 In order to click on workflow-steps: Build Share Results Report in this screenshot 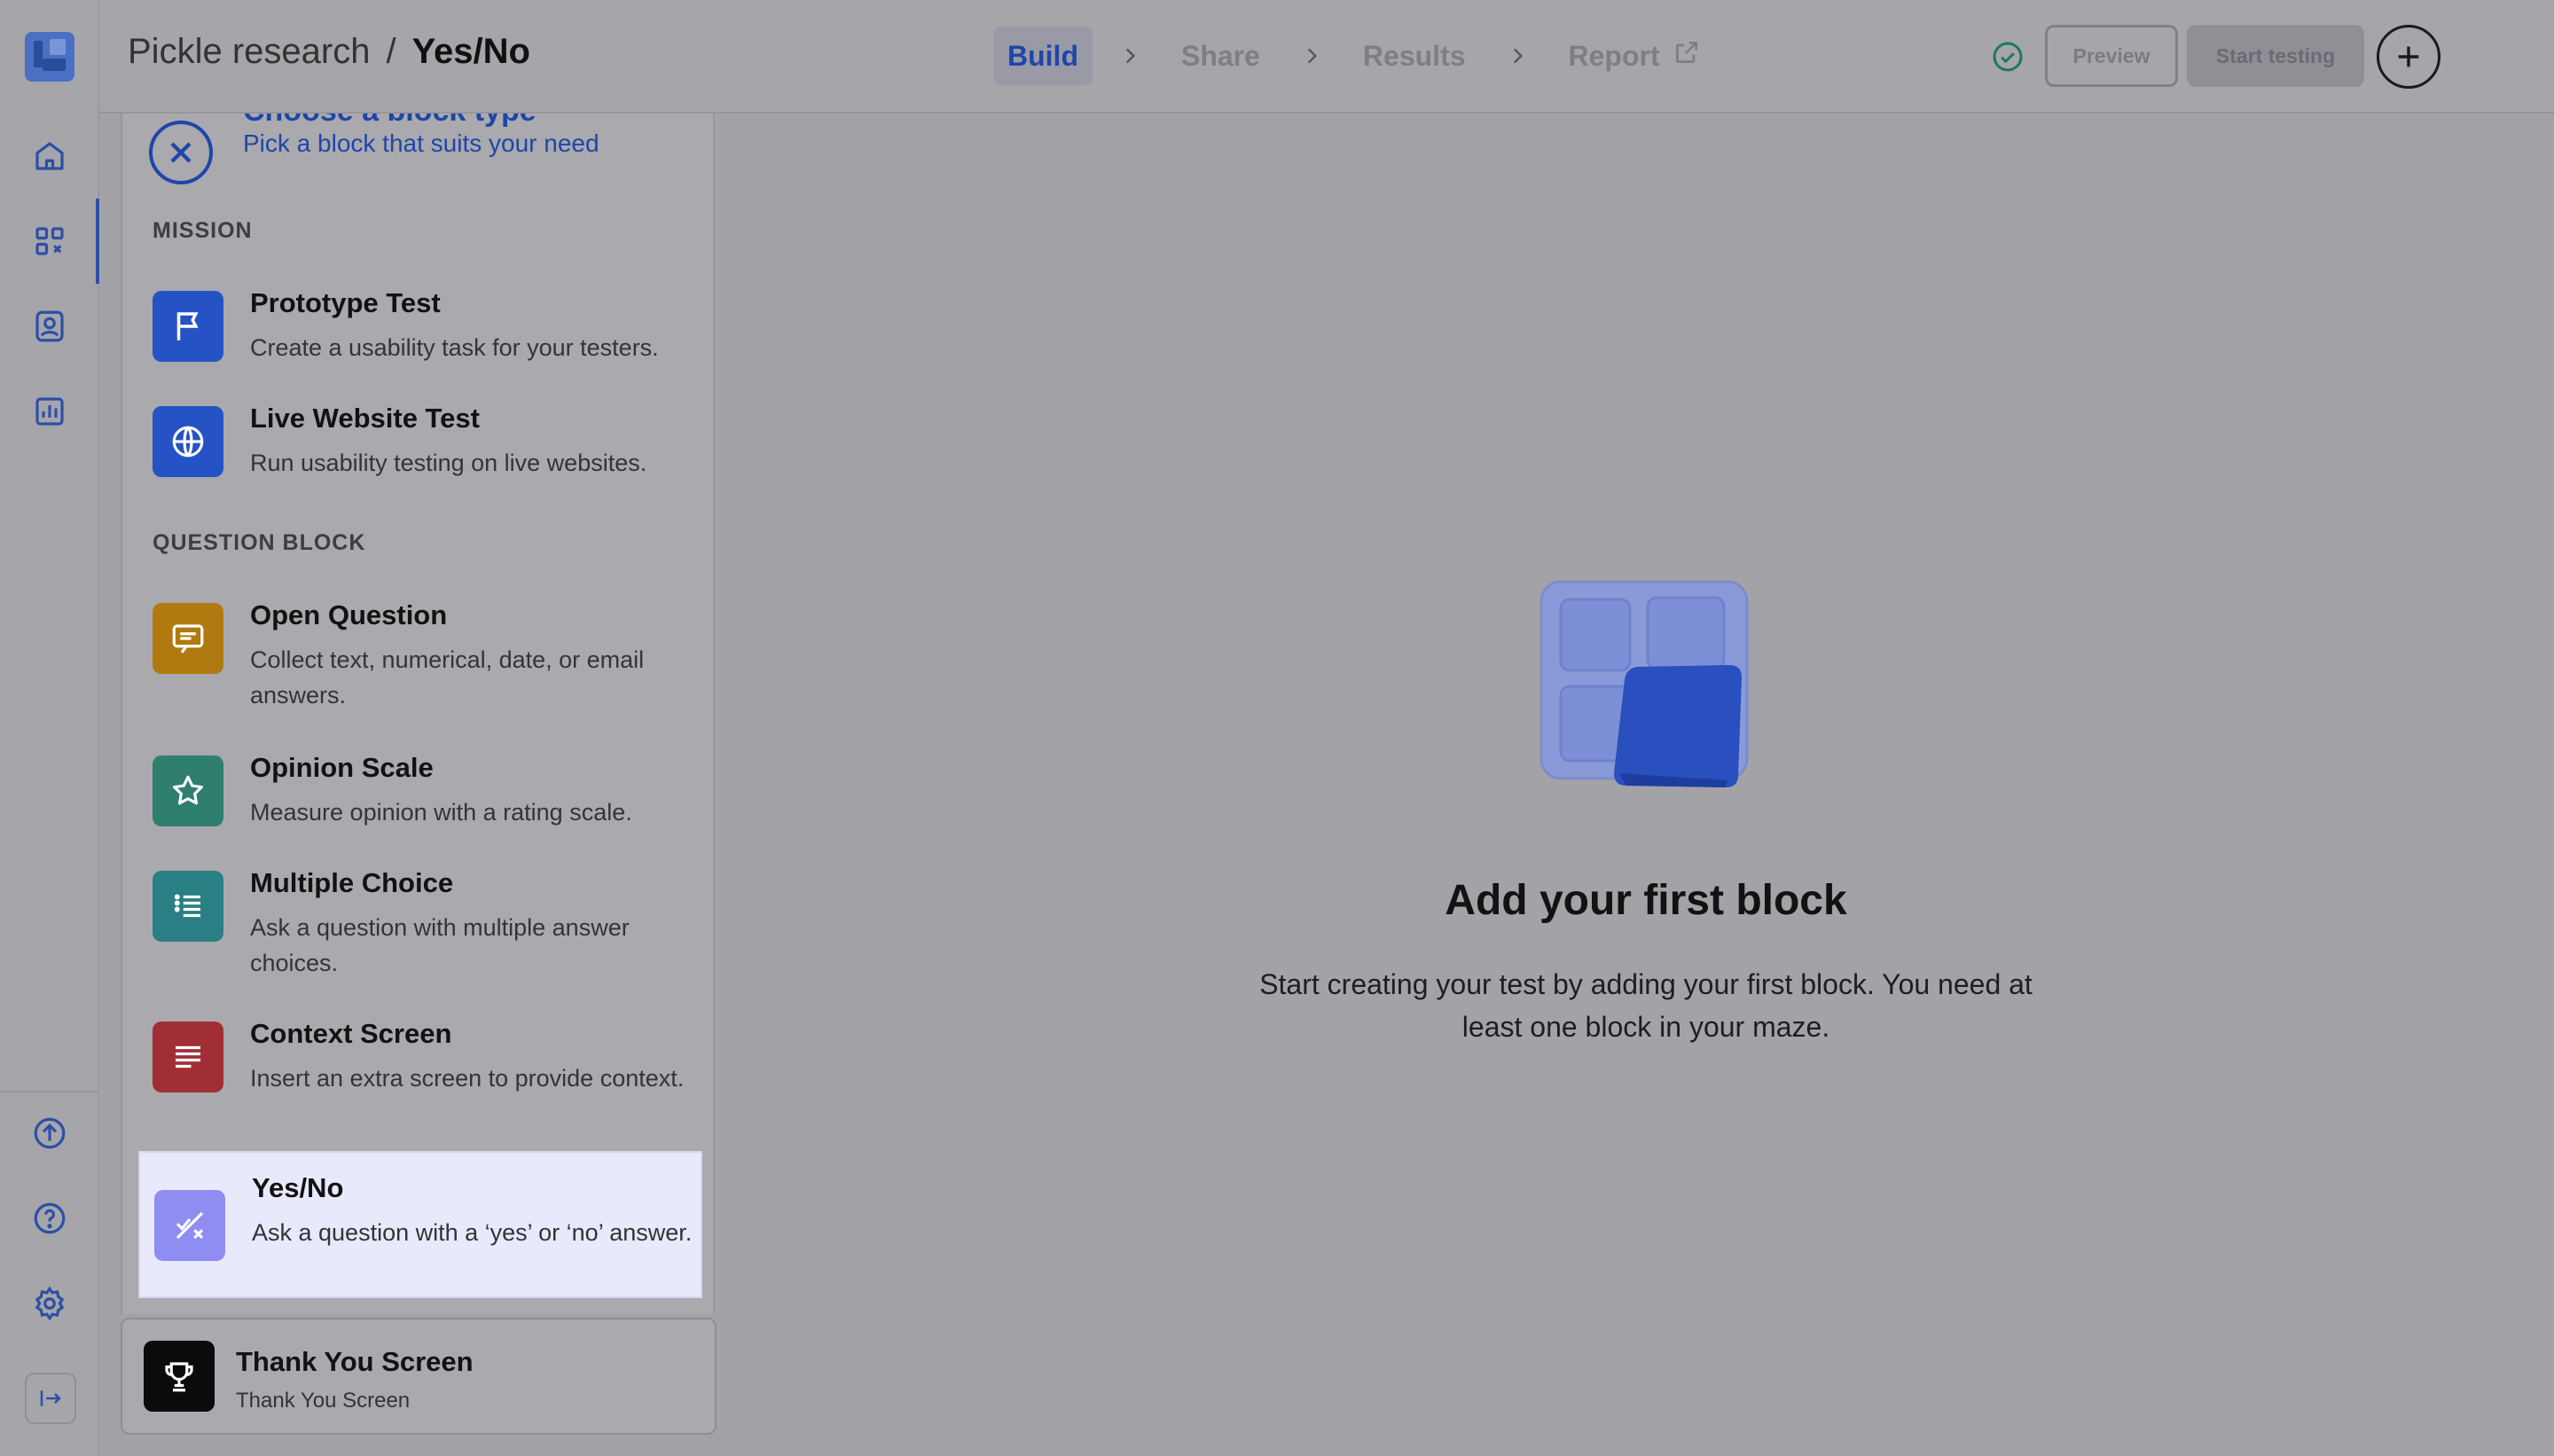, I will do `click(1354, 56)`.